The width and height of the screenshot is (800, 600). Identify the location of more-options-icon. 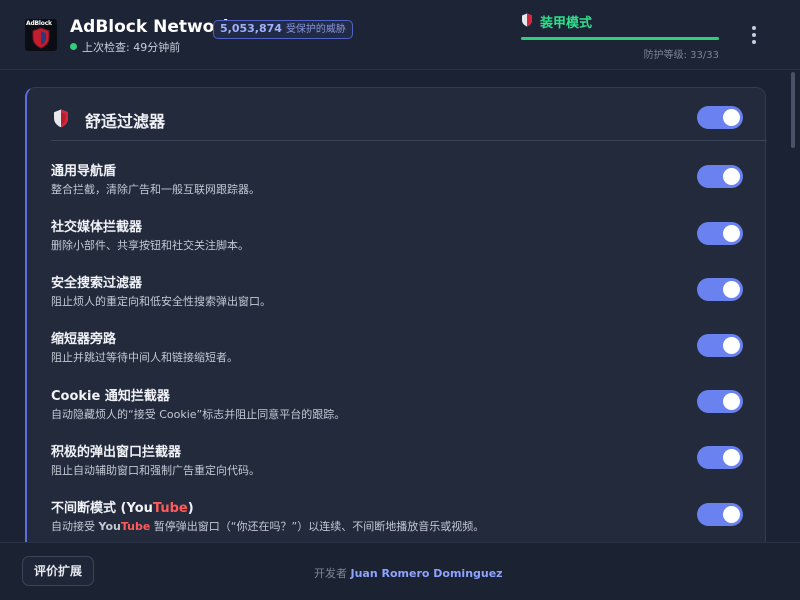
(754, 36).